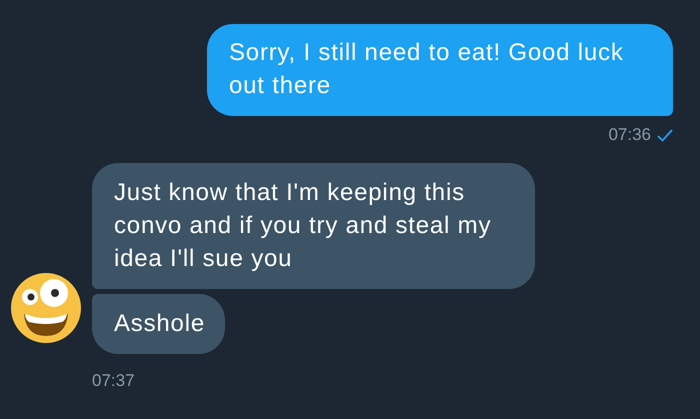  What do you see at coordinates (46, 308) in the screenshot?
I see `emoji-avatar-icon` at bounding box center [46, 308].